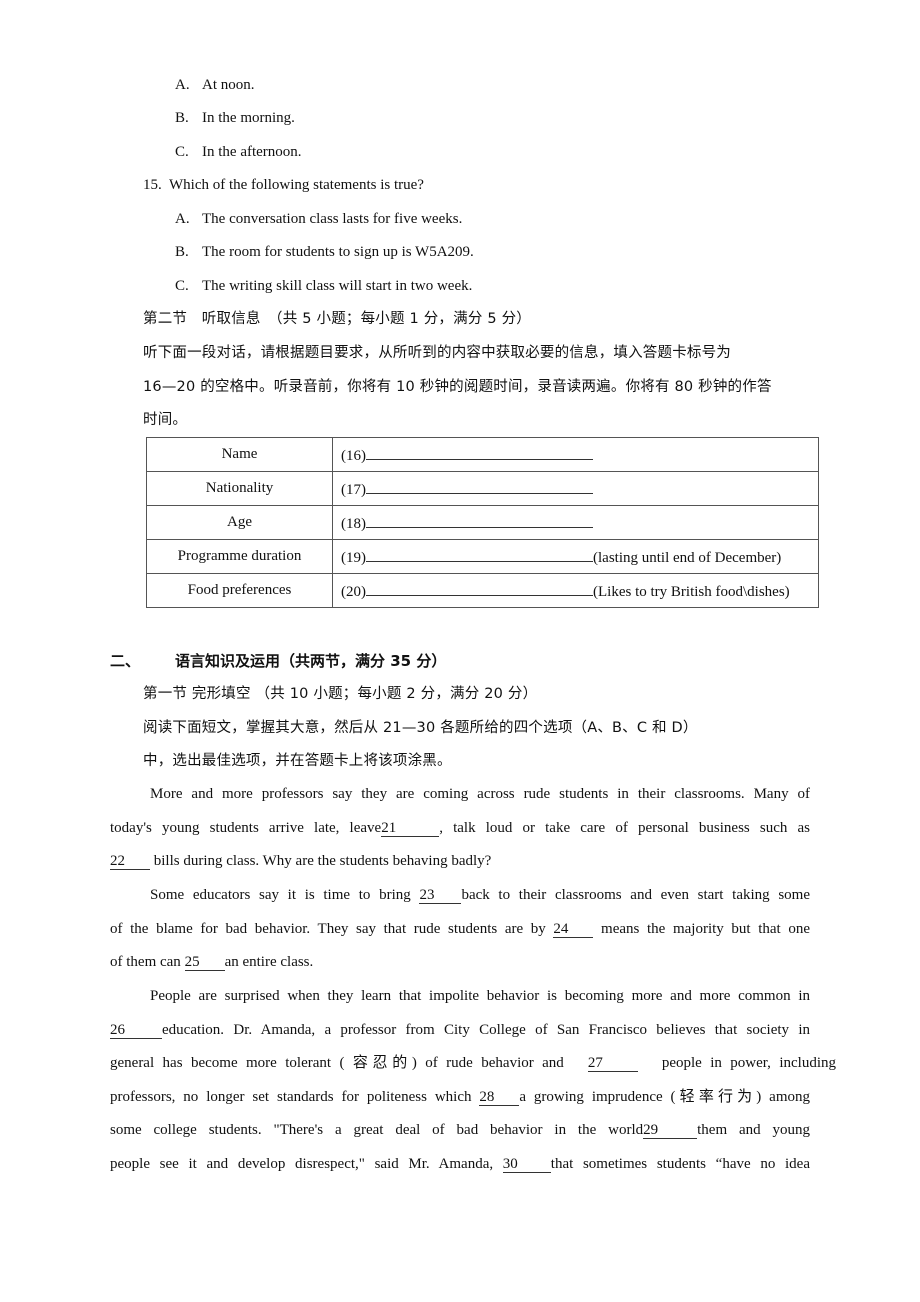  What do you see at coordinates (239, 488) in the screenshot?
I see `row-label: Nationality` at bounding box center [239, 488].